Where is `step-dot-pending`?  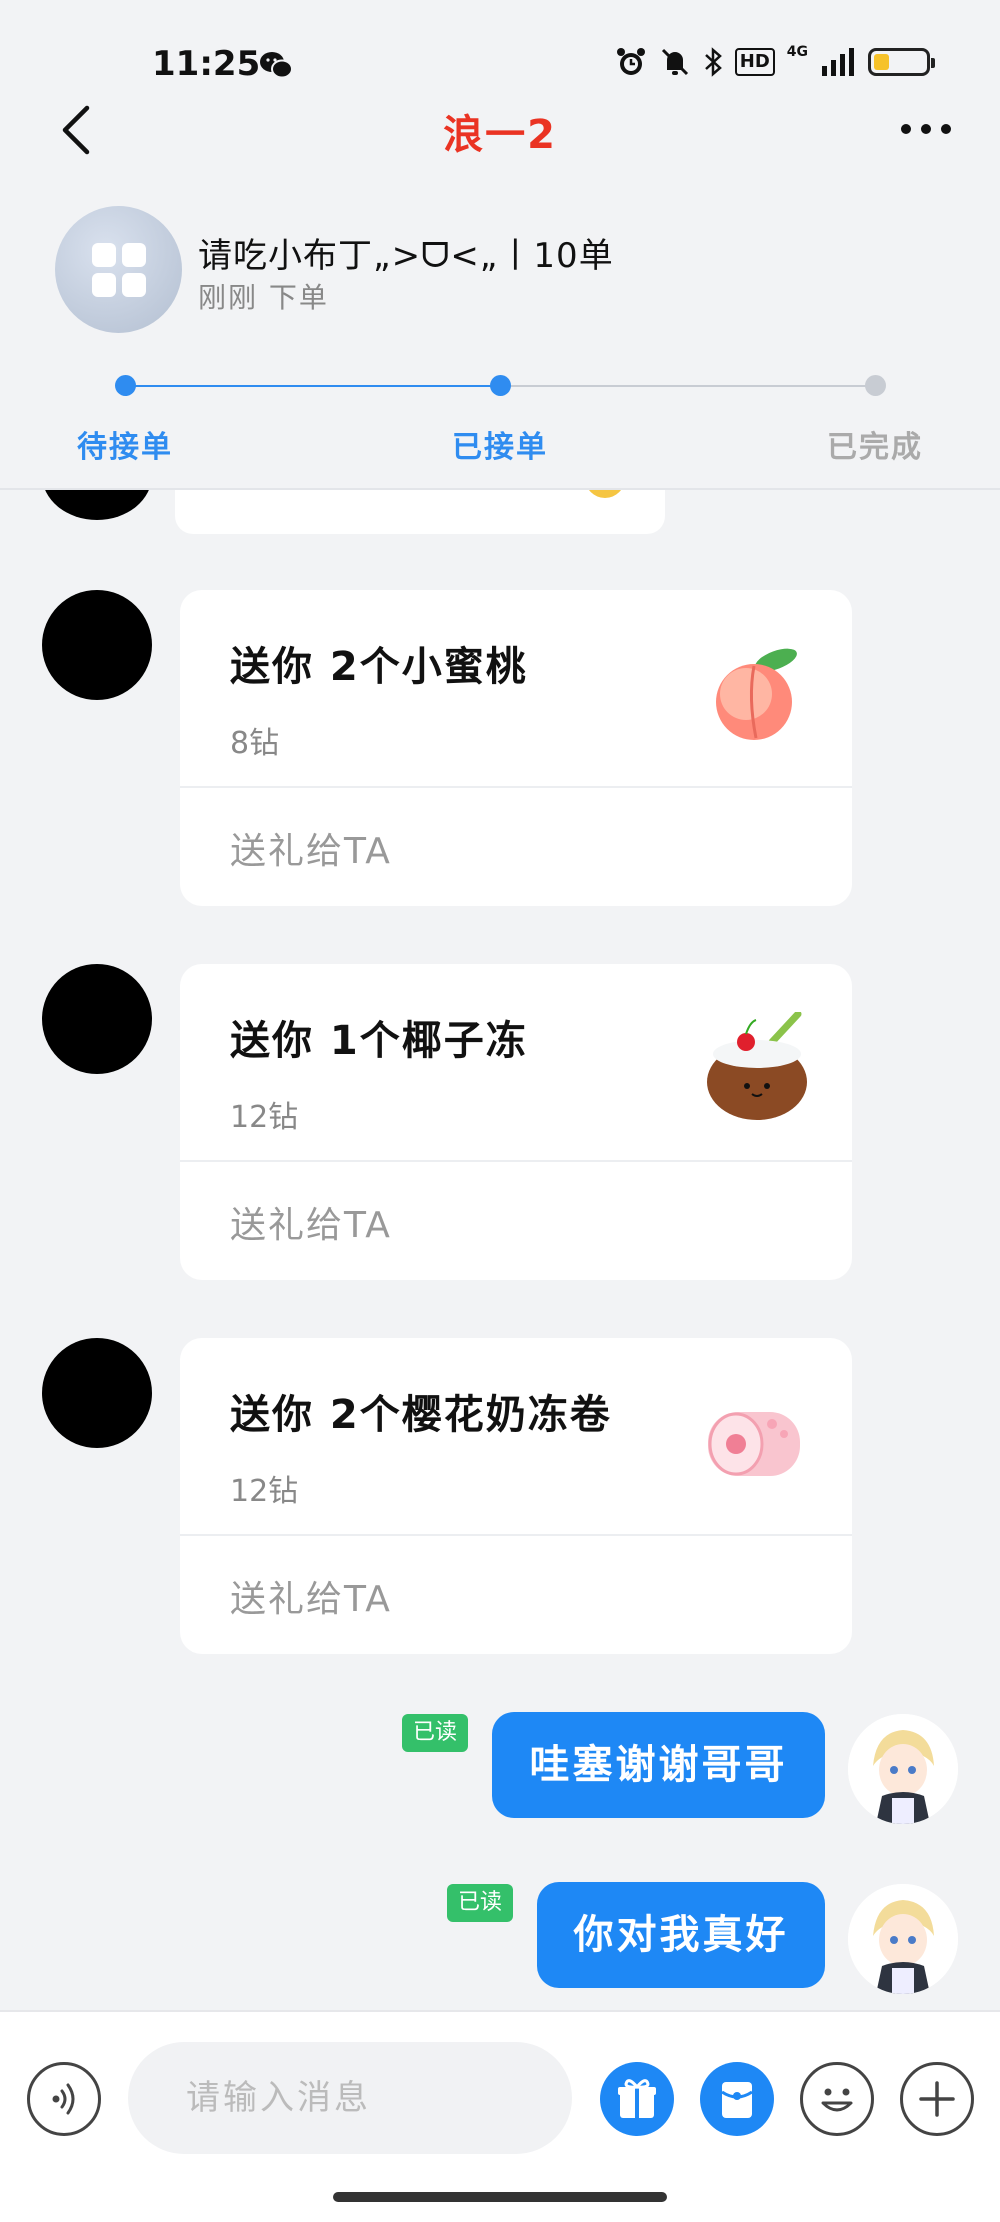
step-dot-pending is located at coordinates (125, 385).